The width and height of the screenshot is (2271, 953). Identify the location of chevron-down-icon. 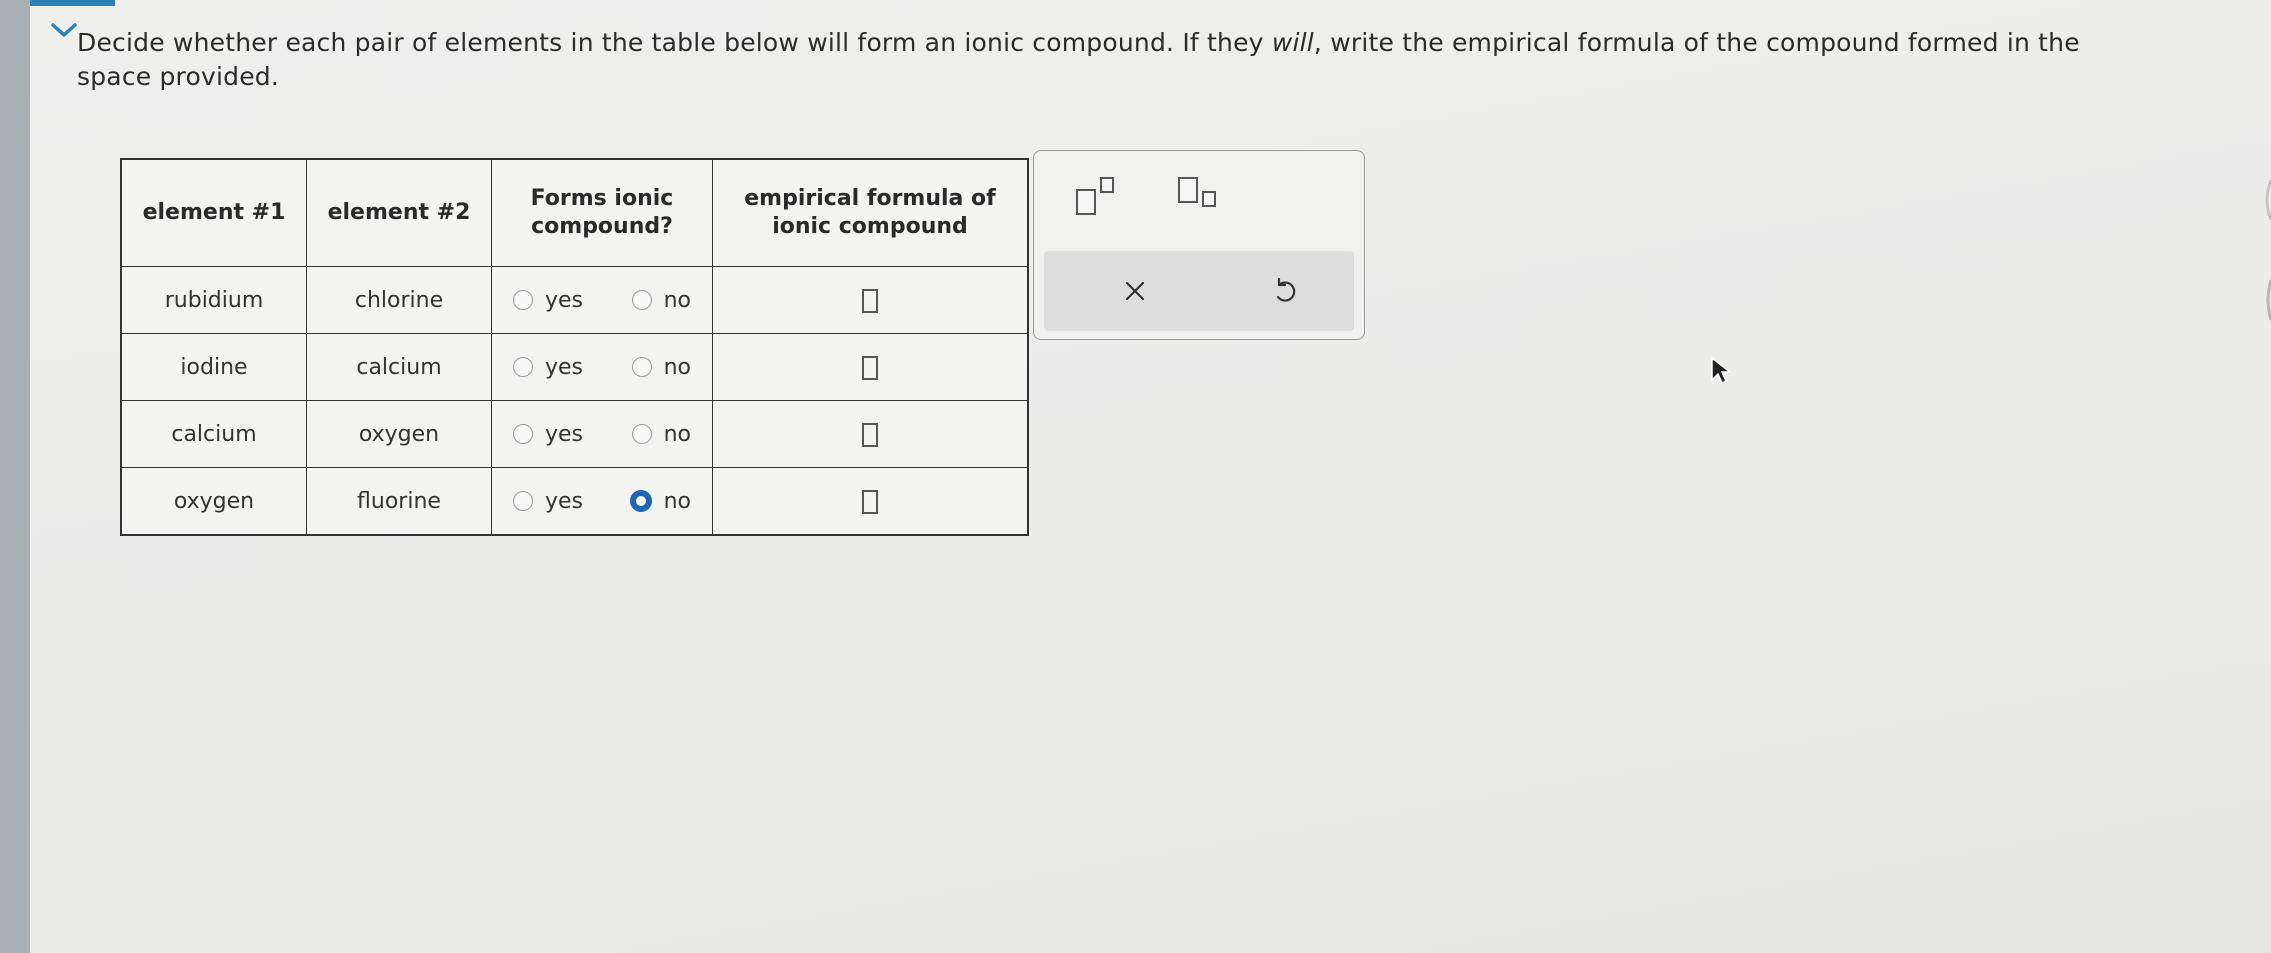
(64, 30).